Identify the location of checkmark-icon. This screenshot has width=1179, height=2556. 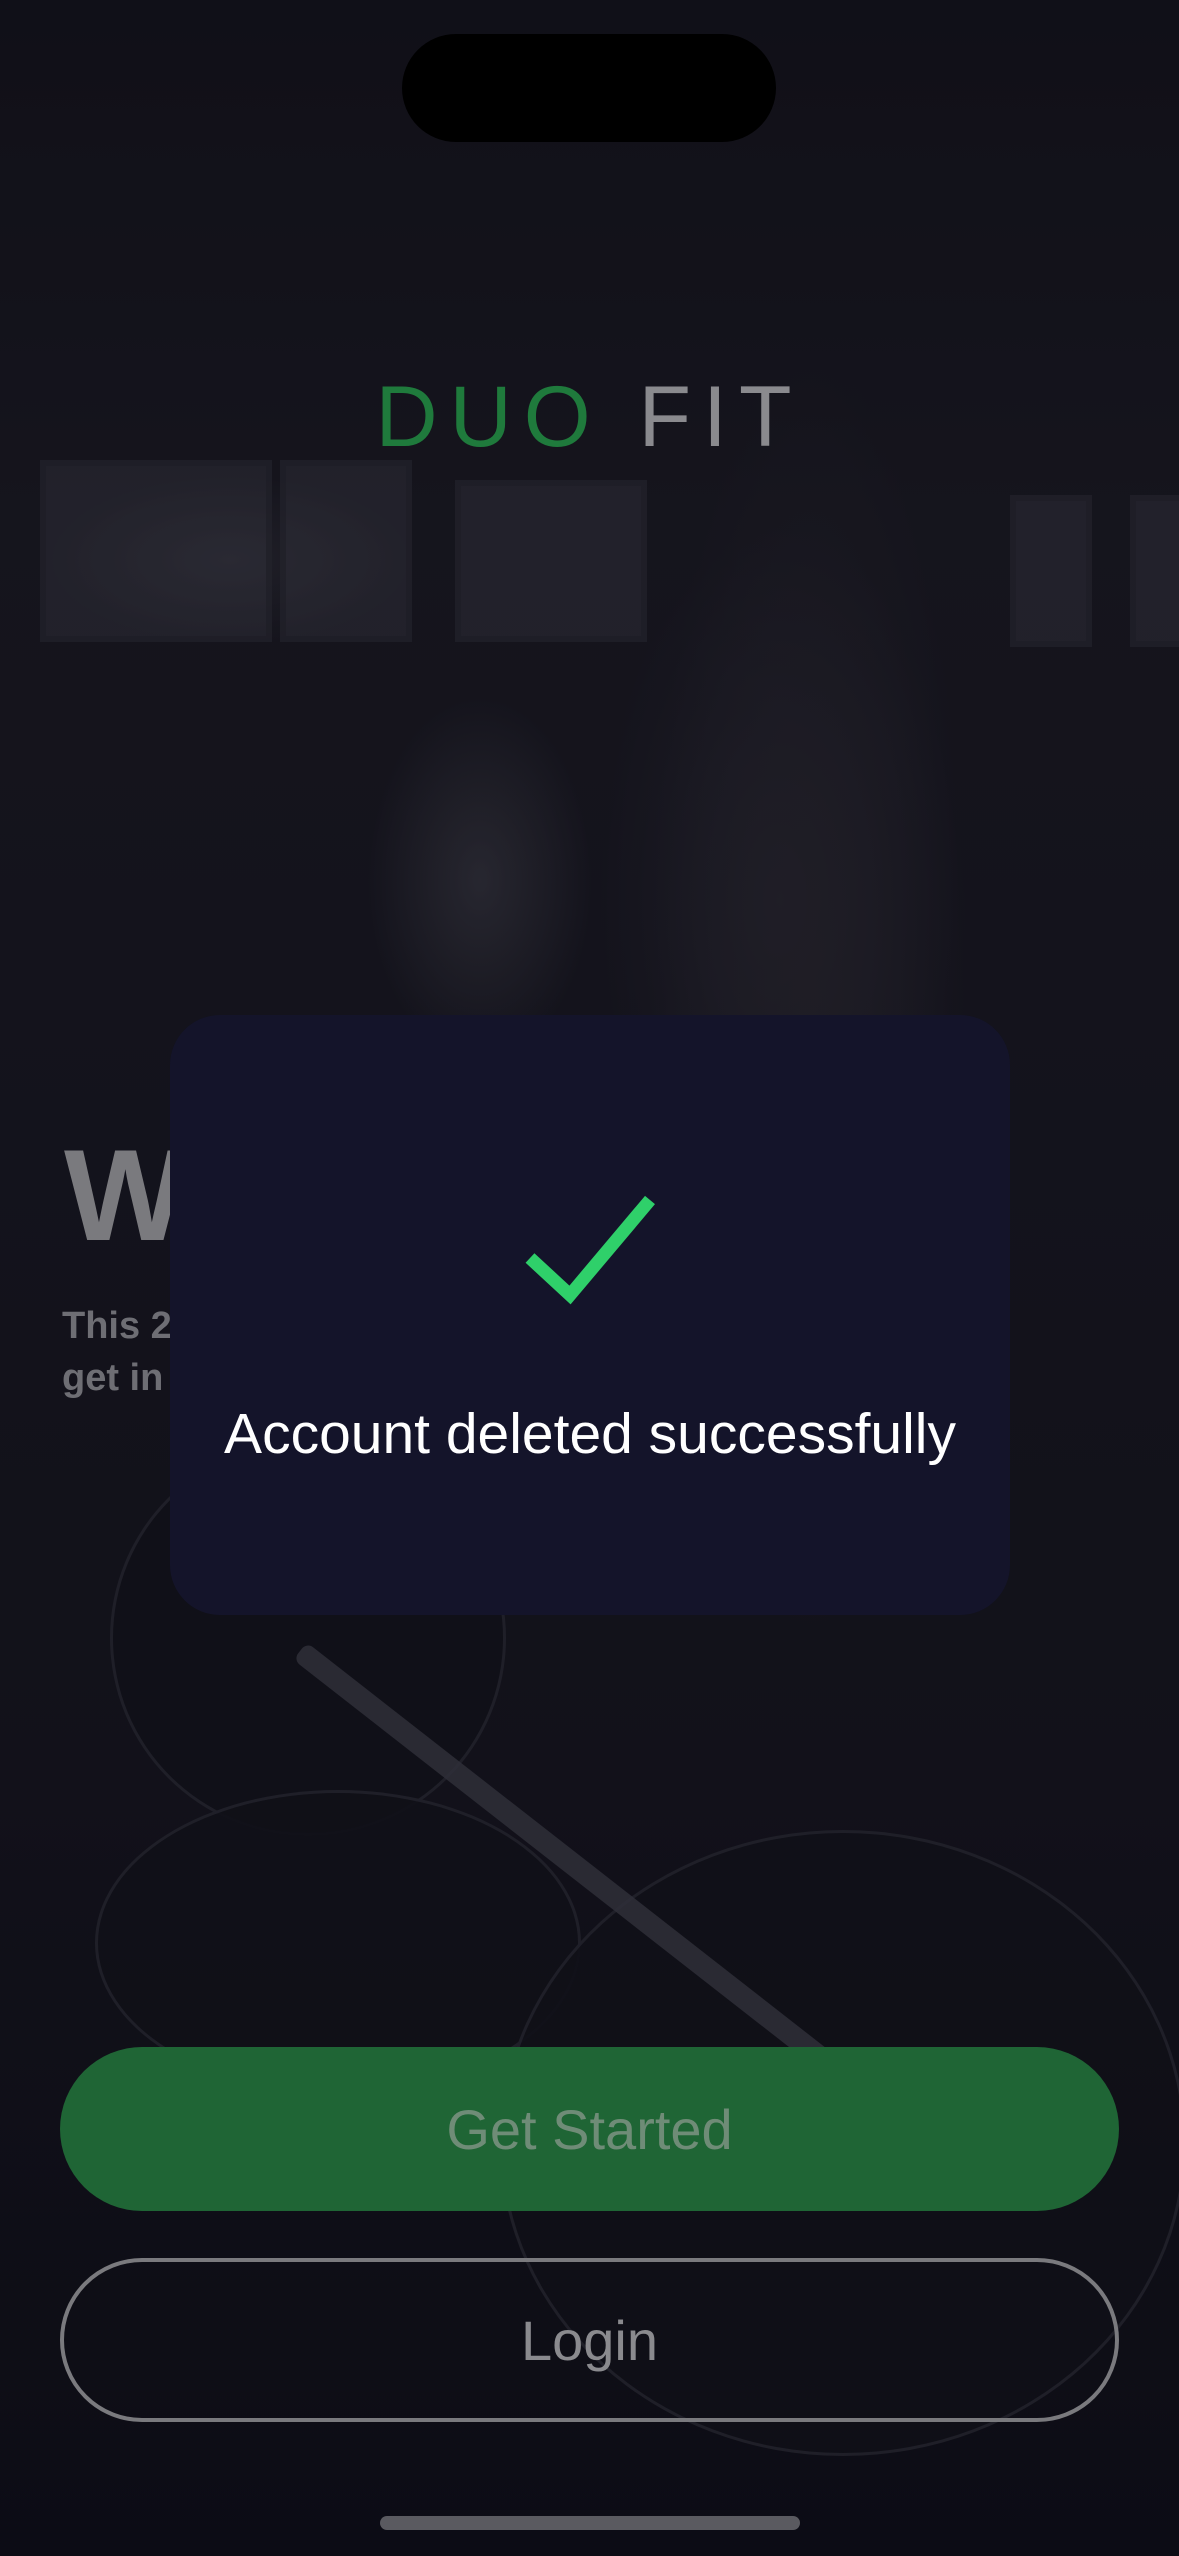
(590, 1250).